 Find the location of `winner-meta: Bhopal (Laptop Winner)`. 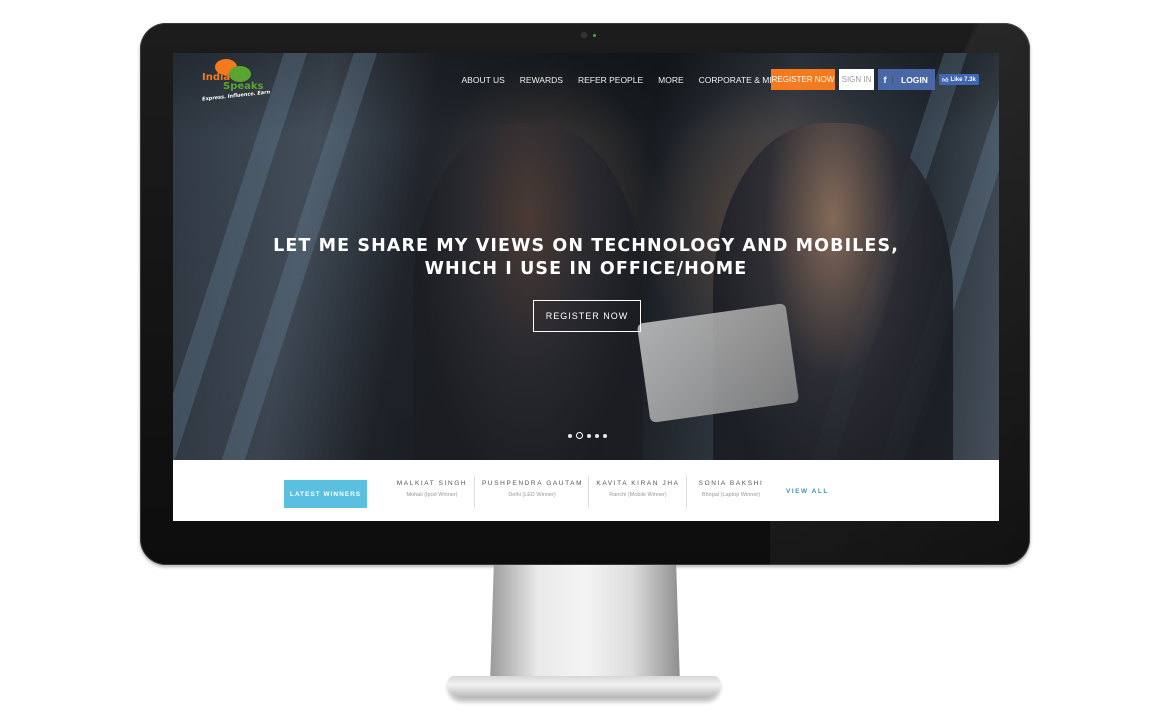

winner-meta: Bhopal (Laptop Winner) is located at coordinates (731, 495).